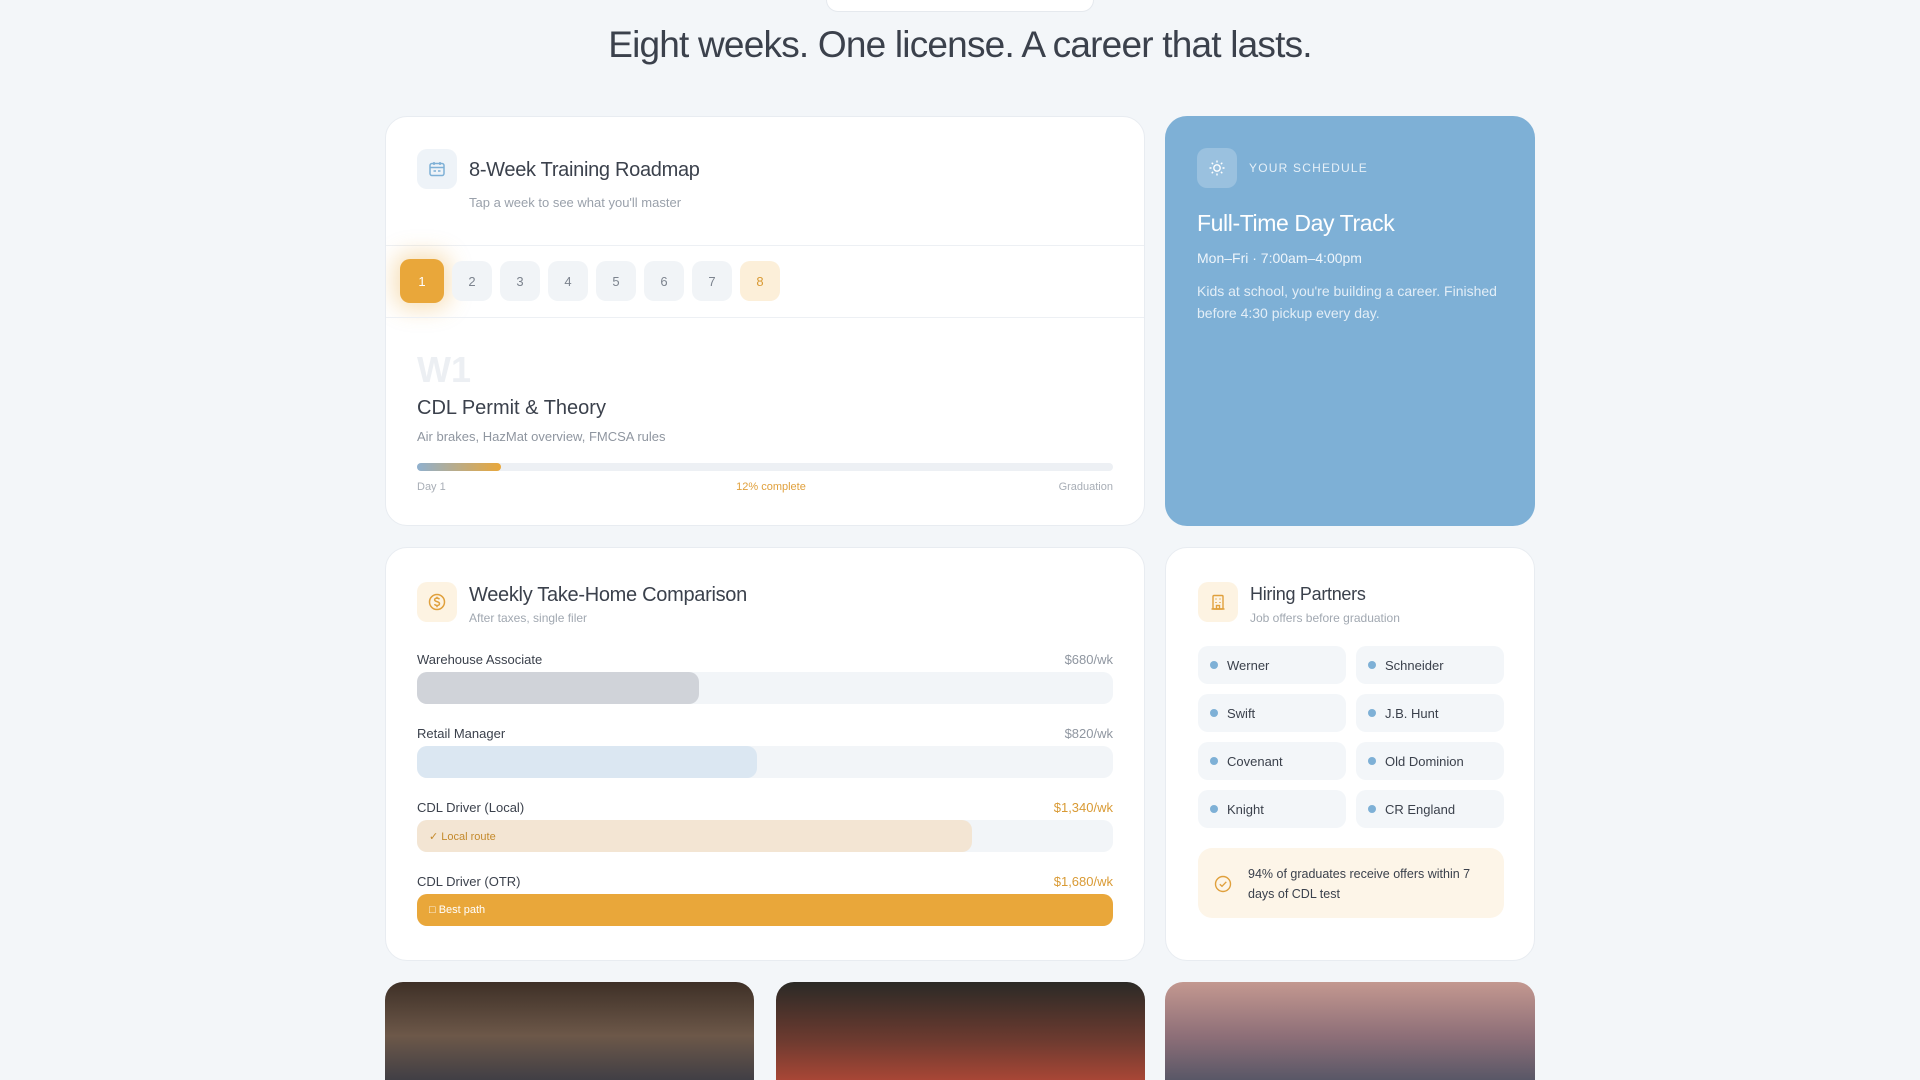  I want to click on progress-end-label: Graduation, so click(1085, 487).